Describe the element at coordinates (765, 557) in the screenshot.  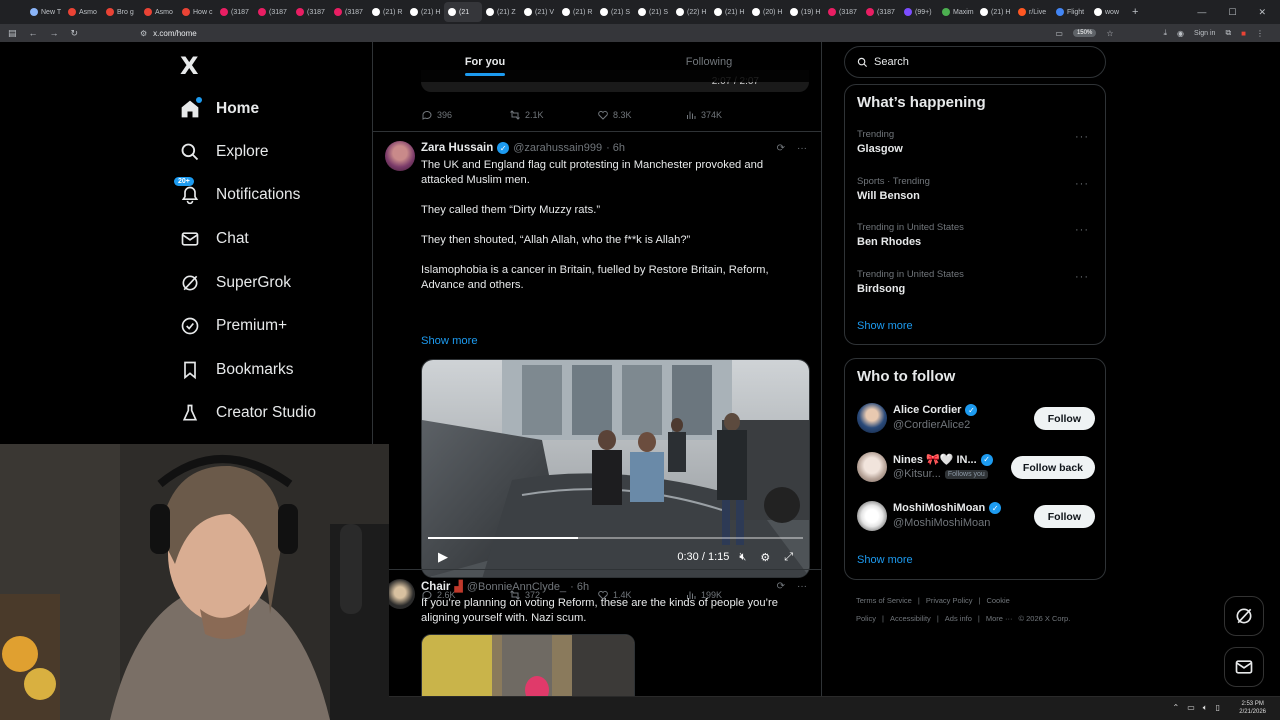
I see `settings-icon: ⚙` at that location.